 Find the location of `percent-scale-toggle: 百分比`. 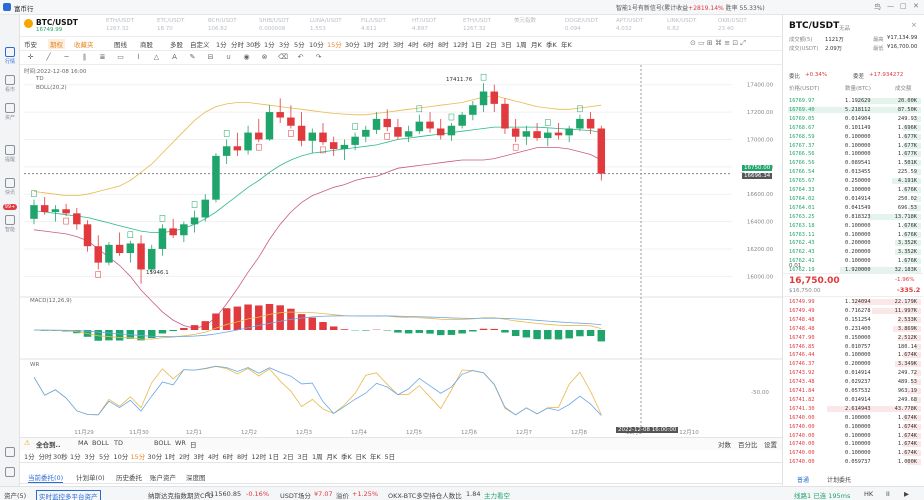

percent-scale-toggle: 百分比 is located at coordinates (748, 444).